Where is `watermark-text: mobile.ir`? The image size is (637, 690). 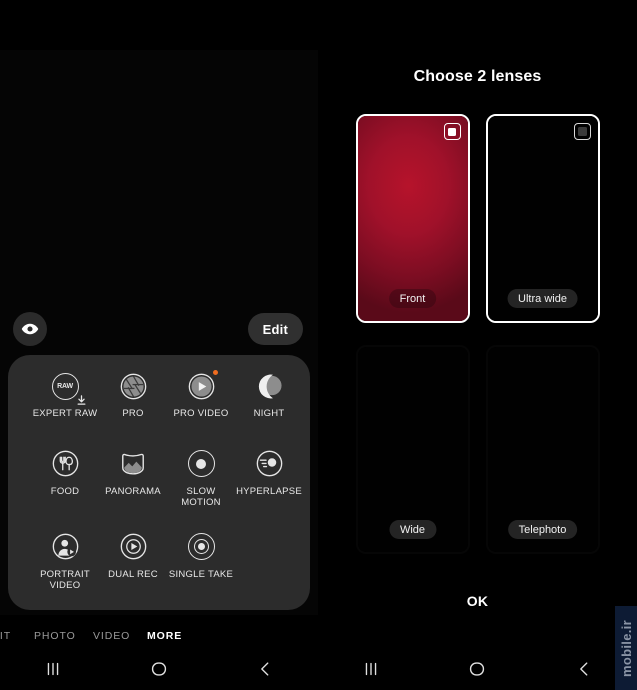
watermark-text: mobile.ir is located at coordinates (626, 648).